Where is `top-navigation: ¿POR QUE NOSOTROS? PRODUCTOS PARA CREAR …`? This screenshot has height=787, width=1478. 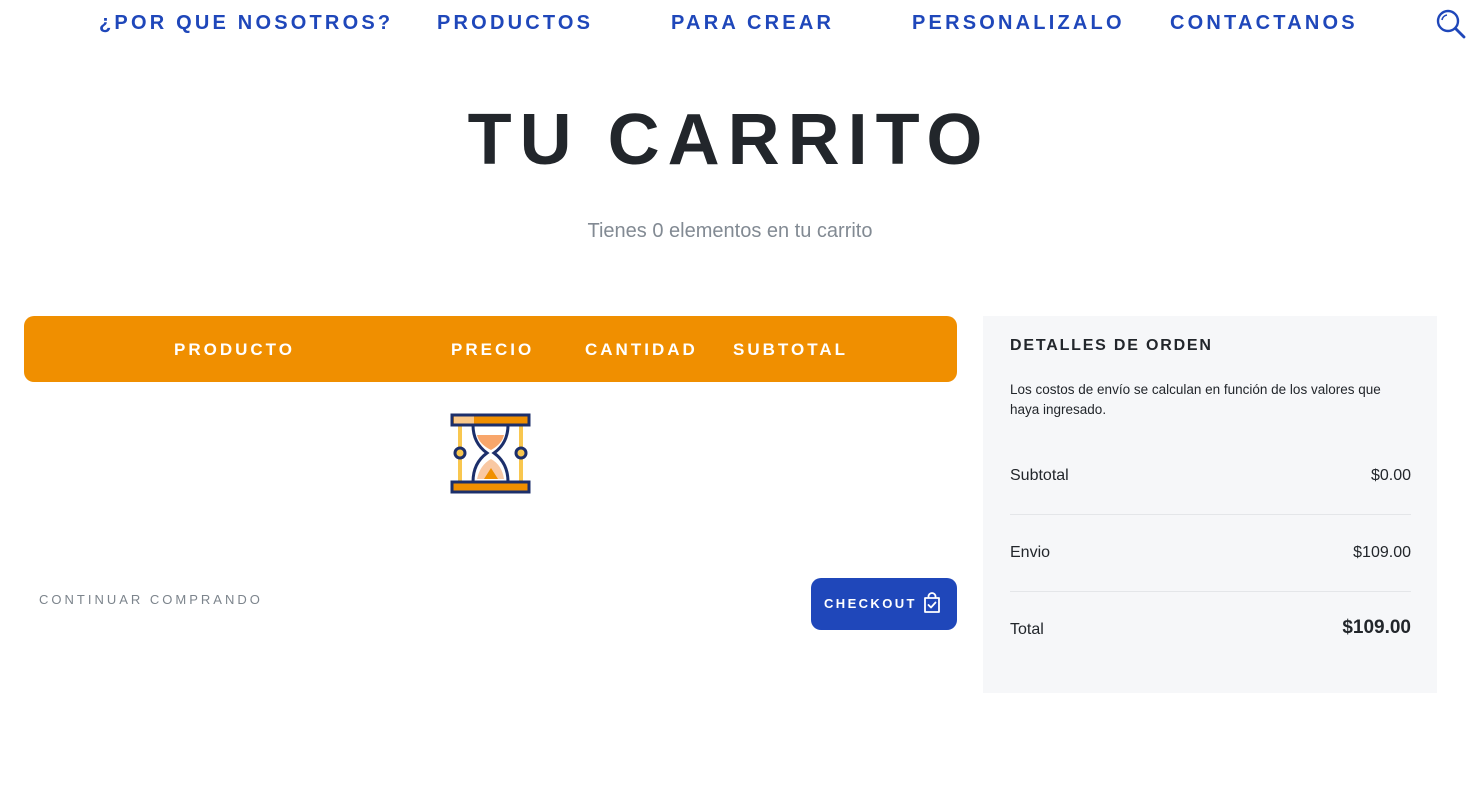 top-navigation: ¿POR QUE NOSOTROS? PRODUCTOS PARA CREAR … is located at coordinates (739, 23).